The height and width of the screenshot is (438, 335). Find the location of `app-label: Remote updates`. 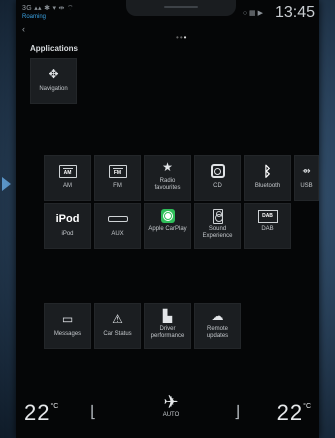

app-label: Remote updates is located at coordinates (217, 332).